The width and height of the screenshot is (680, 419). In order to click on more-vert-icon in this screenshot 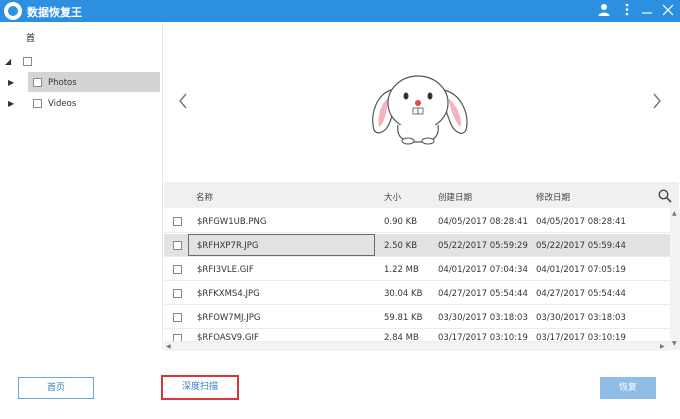, I will do `click(627, 11)`.